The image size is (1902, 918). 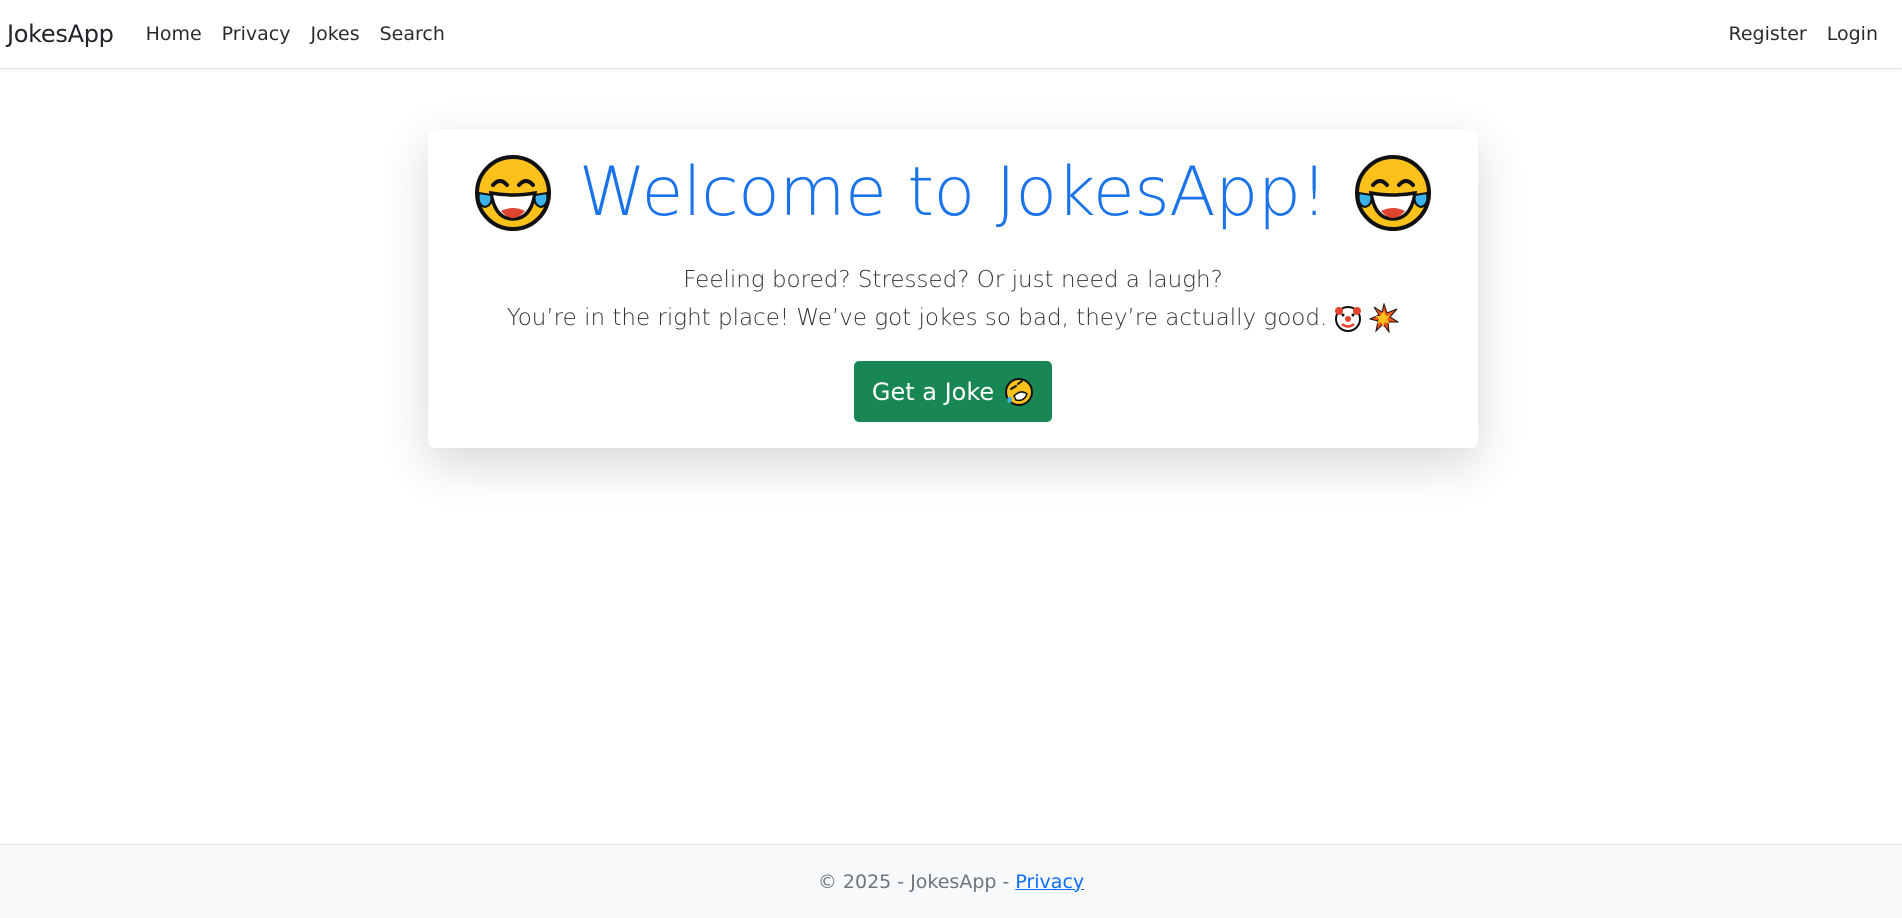 What do you see at coordinates (913, 881) in the screenshot?
I see `footer-copyright: © 2025 - JokesApp -` at bounding box center [913, 881].